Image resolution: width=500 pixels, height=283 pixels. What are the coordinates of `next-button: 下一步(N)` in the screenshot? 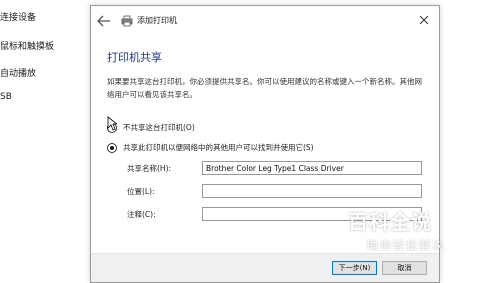 It's located at (354, 268).